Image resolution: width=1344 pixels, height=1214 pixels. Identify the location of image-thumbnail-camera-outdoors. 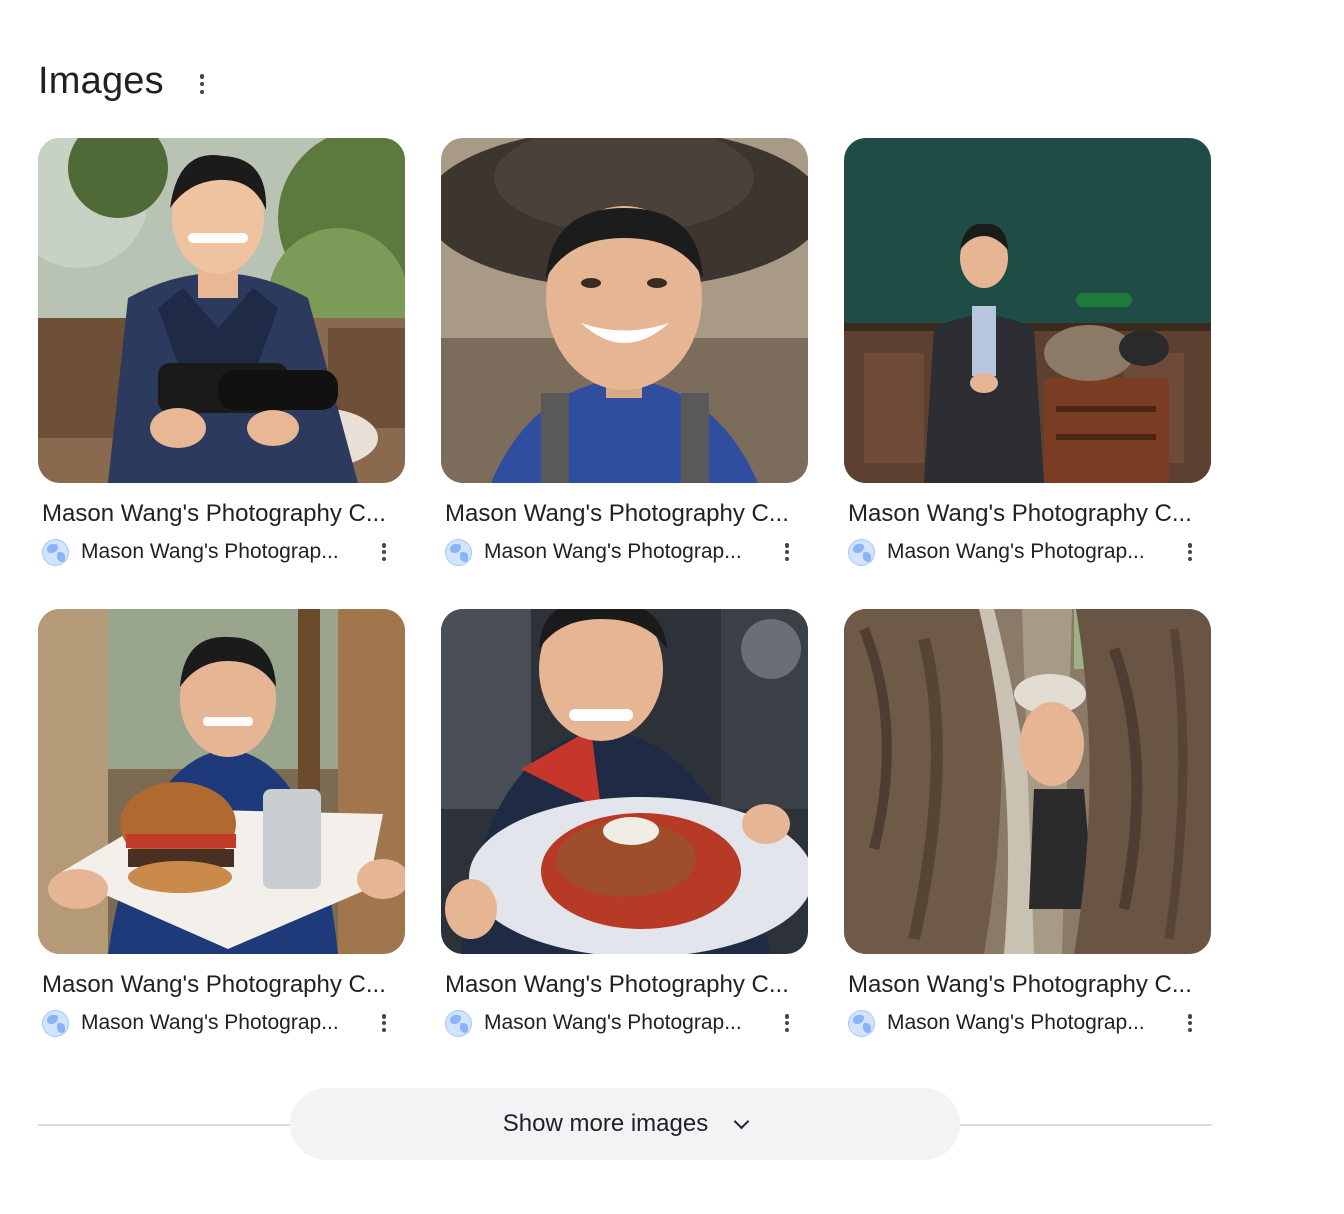
(221, 310).